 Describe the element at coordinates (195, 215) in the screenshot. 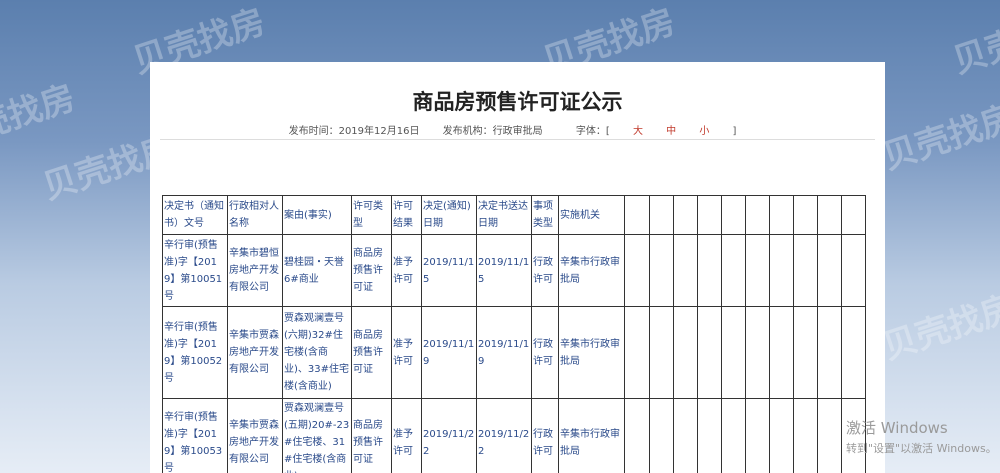

I see `table-header: 决定书（通知书）文号` at that location.